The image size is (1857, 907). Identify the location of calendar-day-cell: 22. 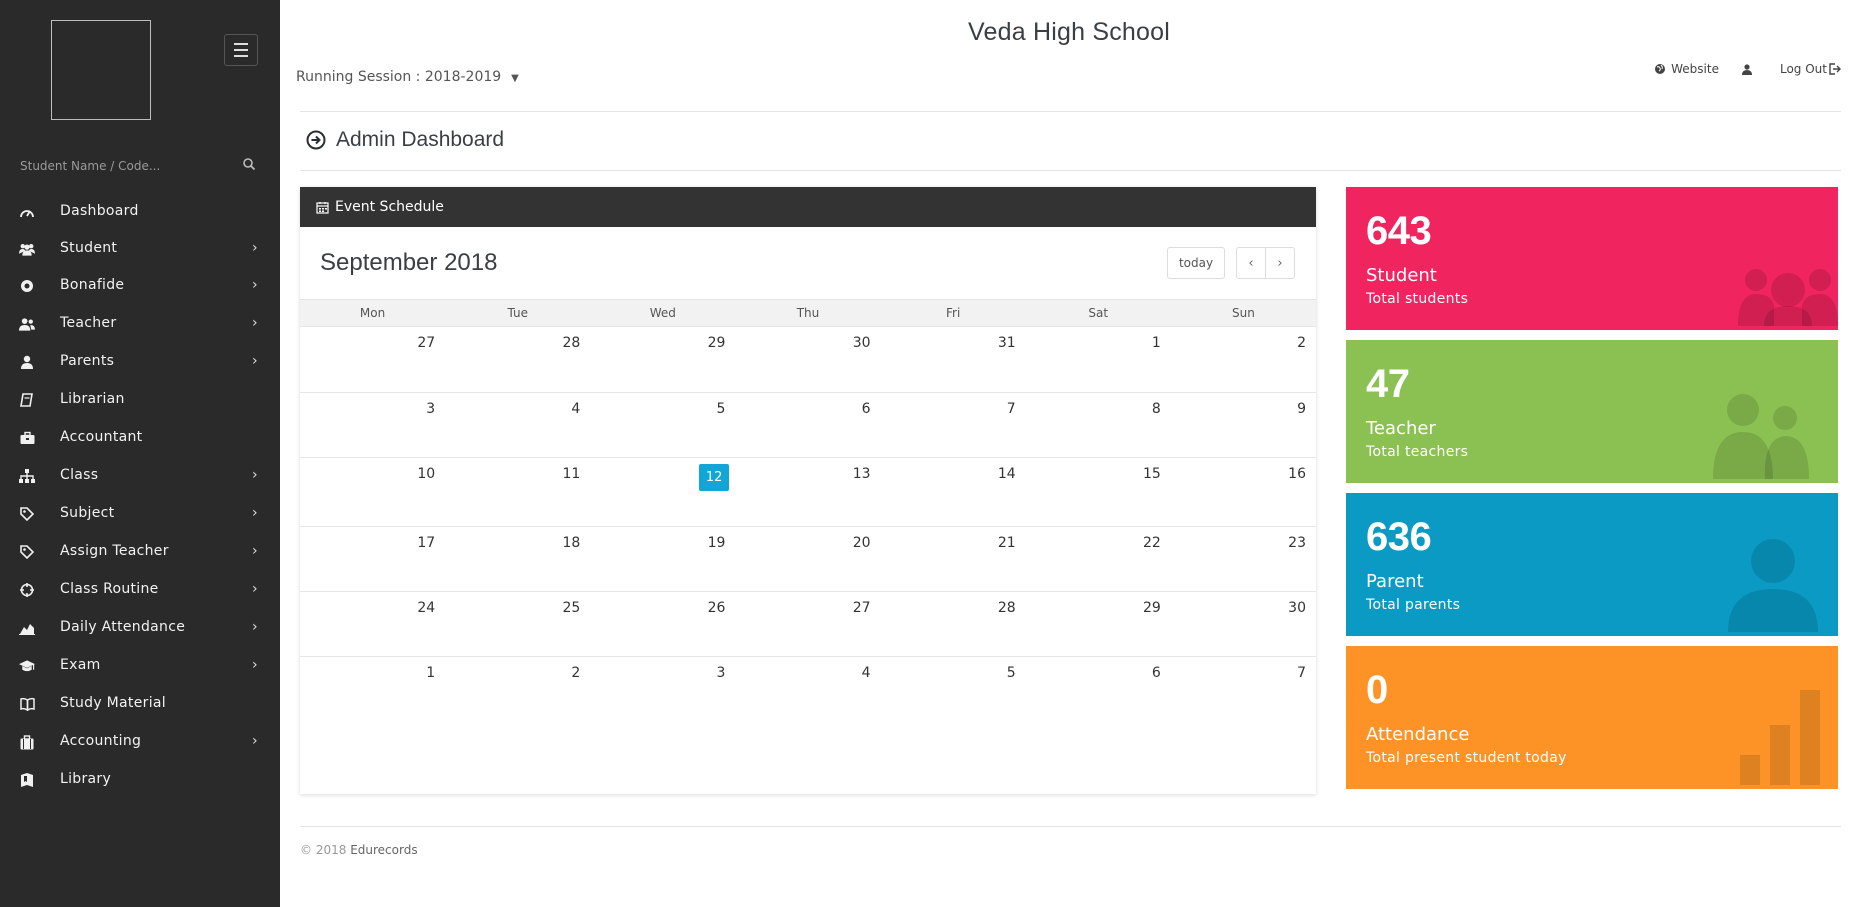
(1098, 559).